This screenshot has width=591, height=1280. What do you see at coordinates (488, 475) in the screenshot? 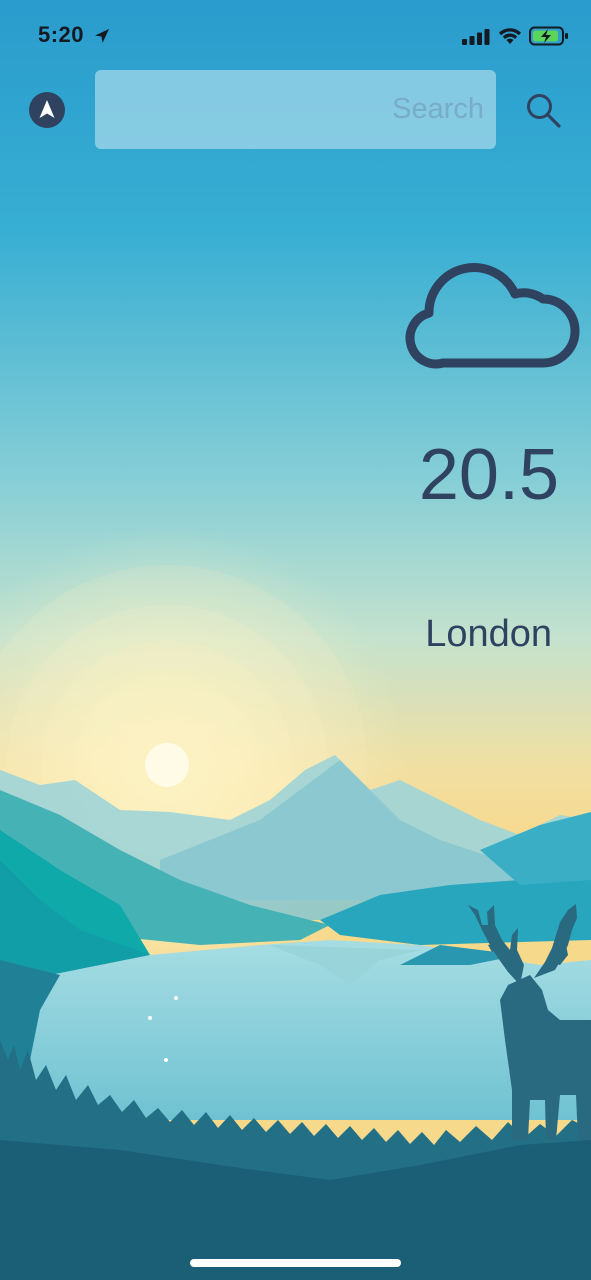
I see `temperature-value: 20.5` at bounding box center [488, 475].